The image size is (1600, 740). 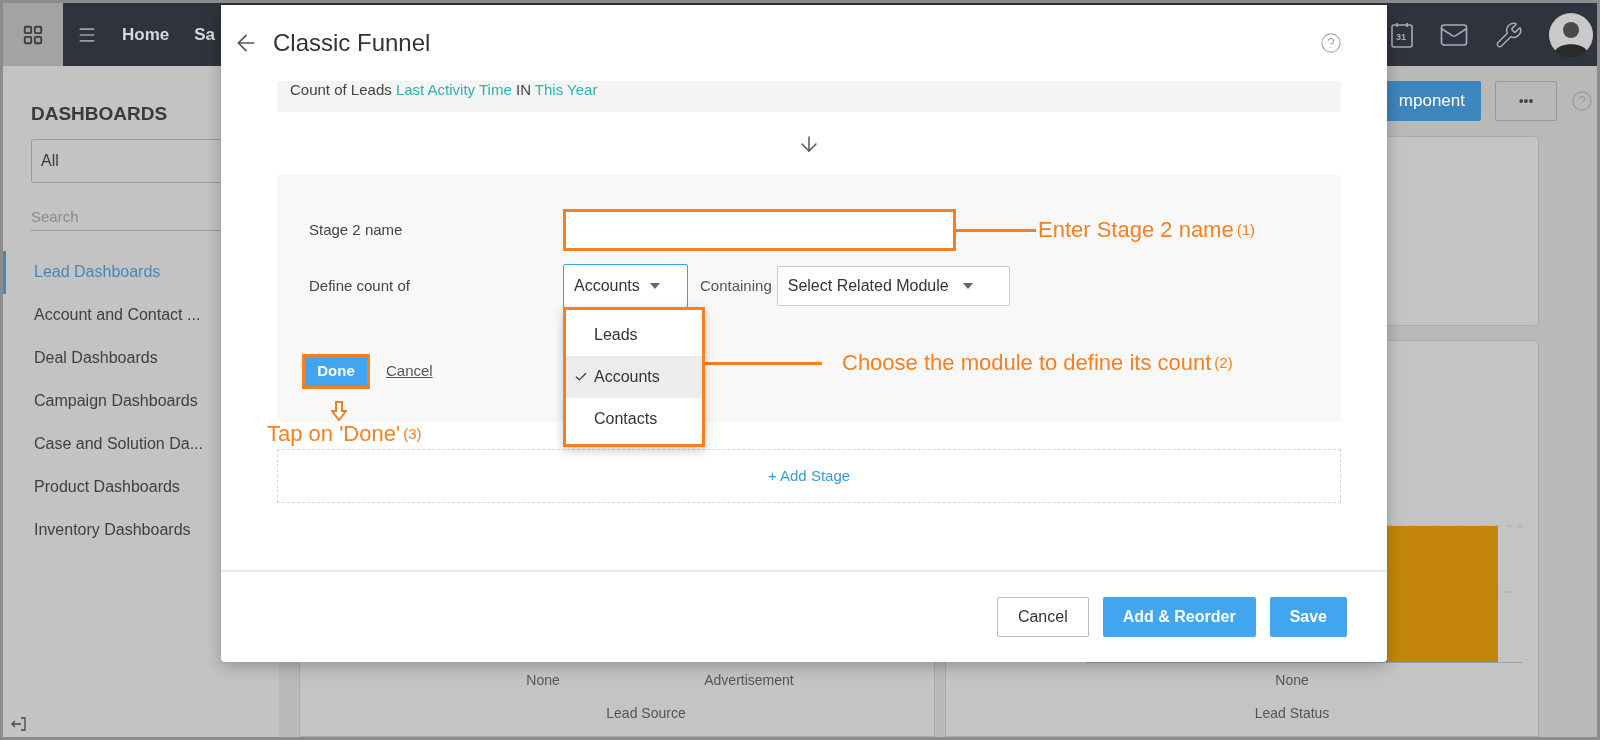 I want to click on modal-title: Classic Funnel, so click(x=352, y=43).